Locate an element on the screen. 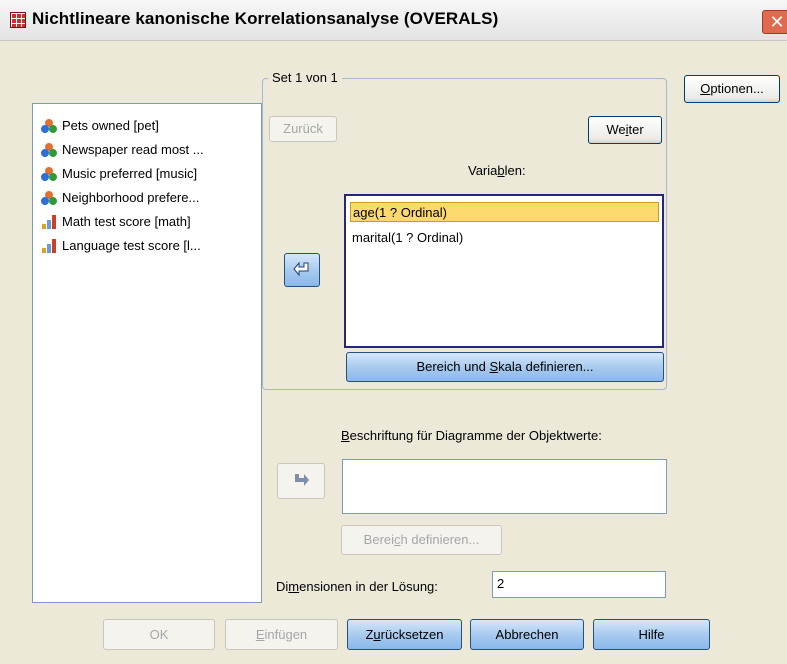  arrow-left-icon is located at coordinates (301, 269).